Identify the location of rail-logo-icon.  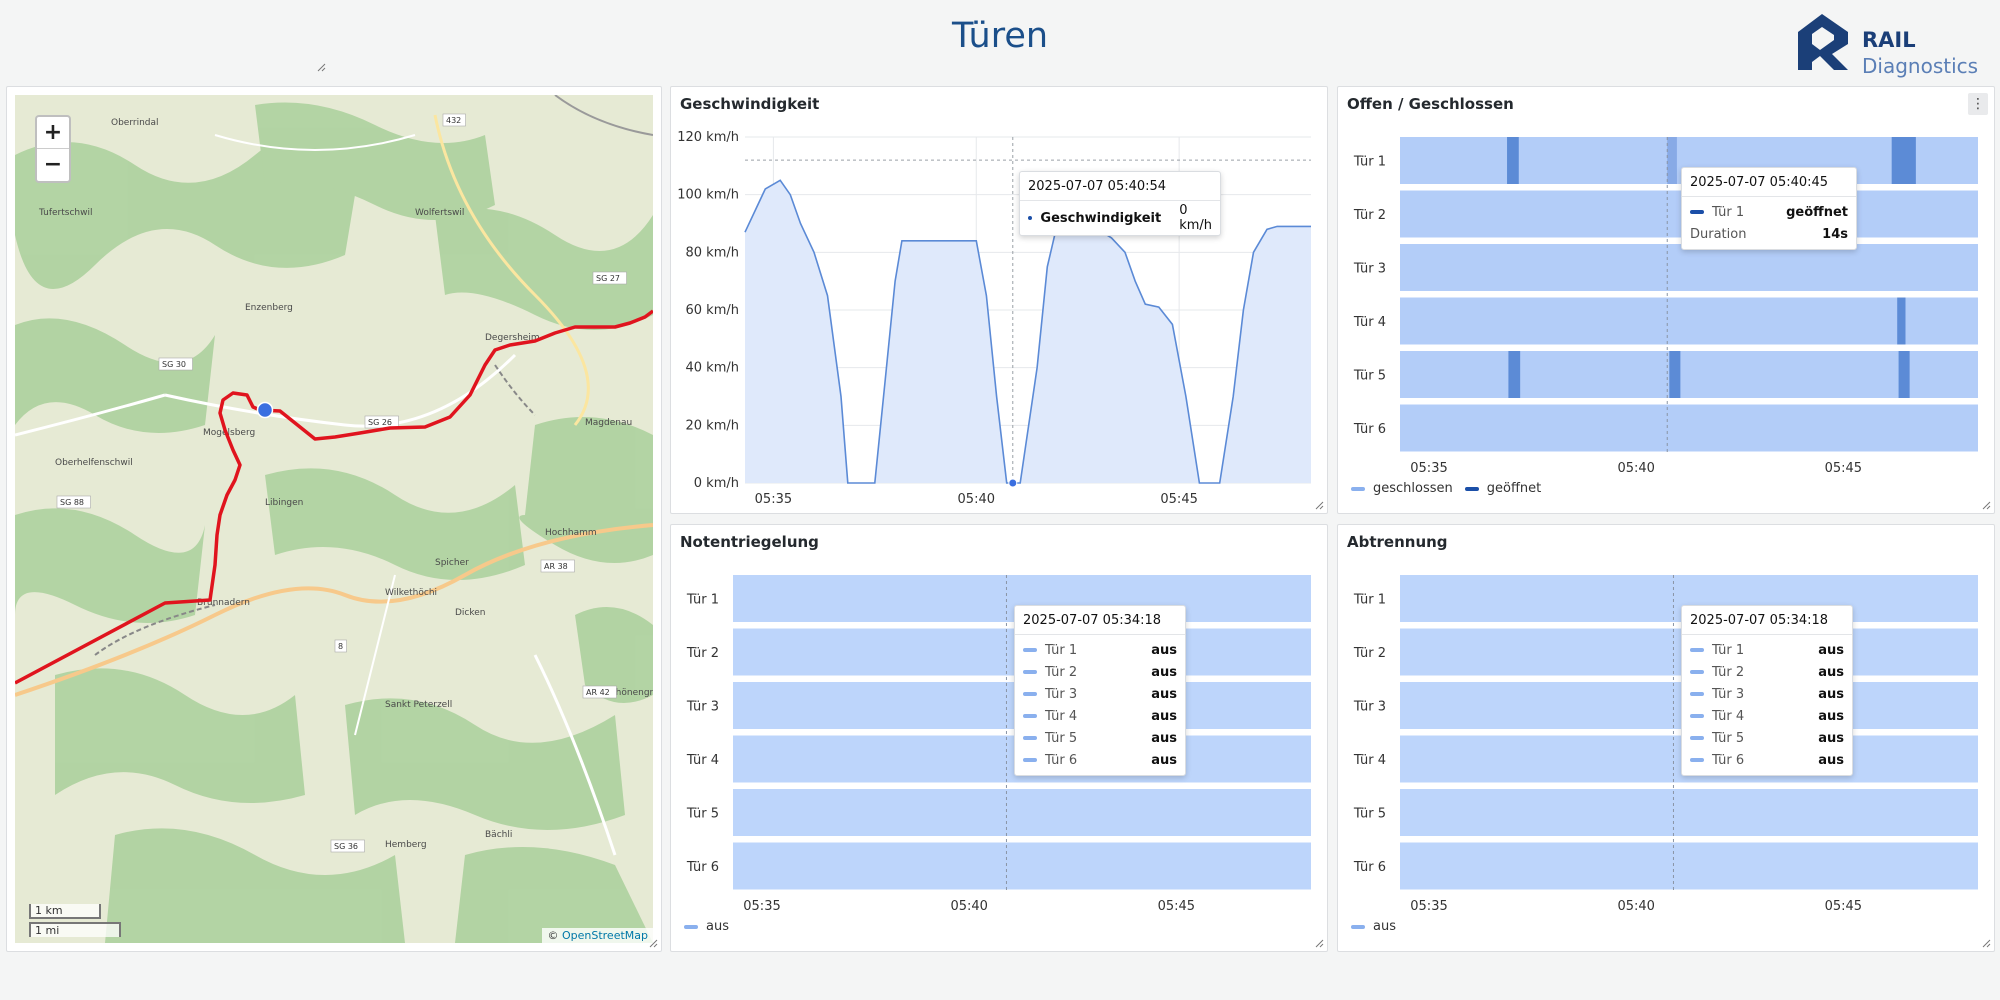
(1823, 42).